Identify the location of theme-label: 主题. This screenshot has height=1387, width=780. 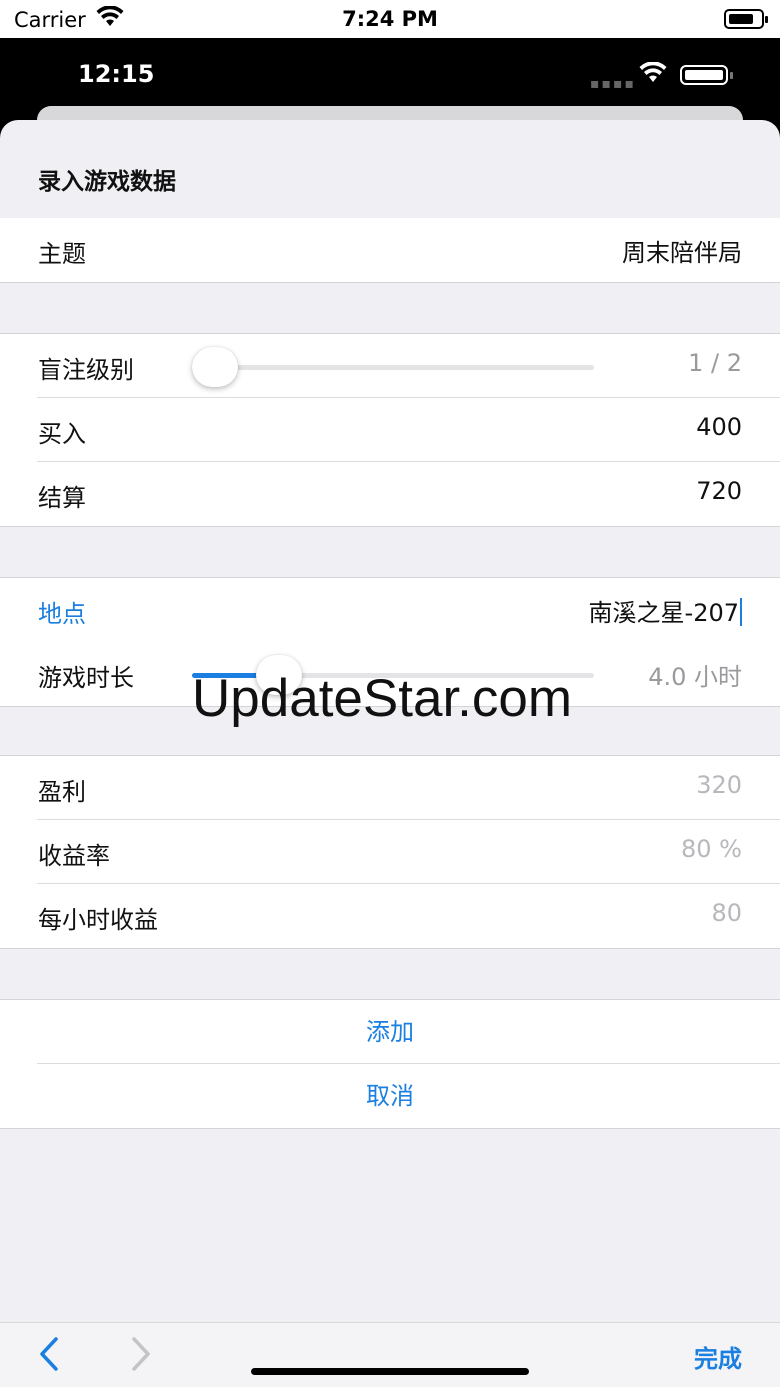
(62, 254).